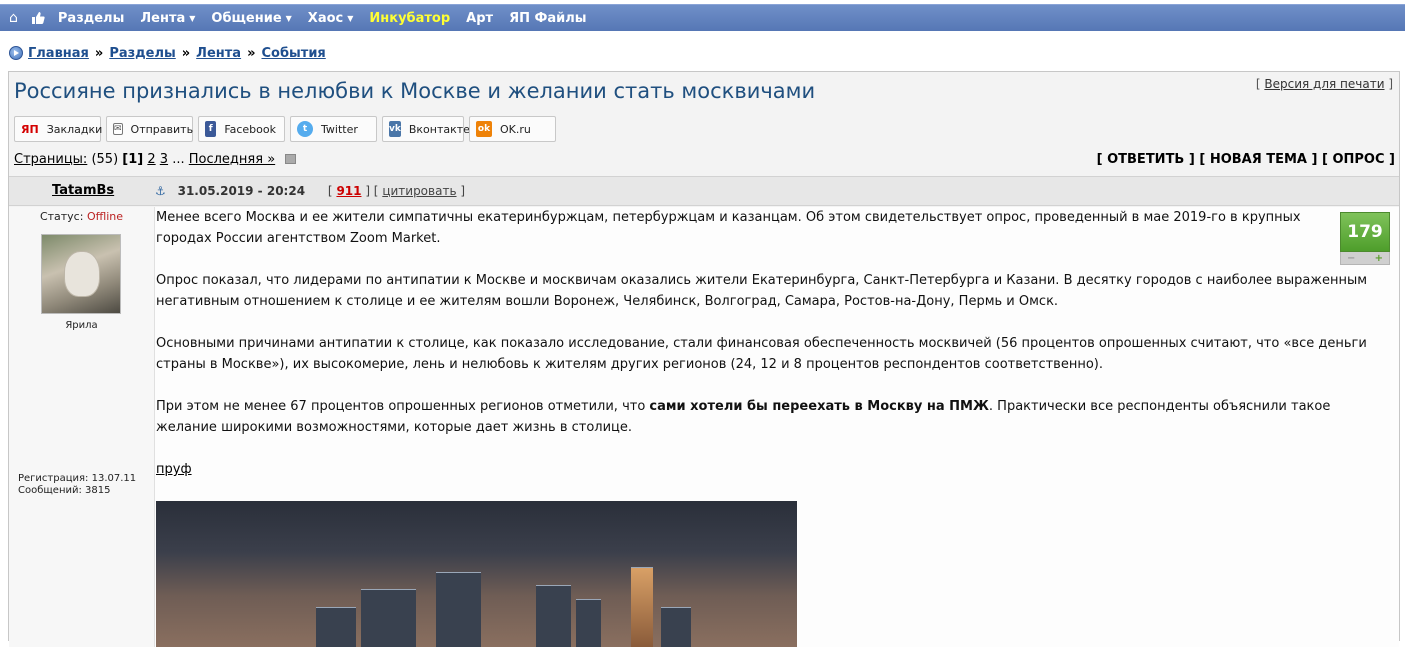 This screenshot has width=1405, height=647. What do you see at coordinates (479, 18) in the screenshot?
I see `nav-item-art: Арт` at bounding box center [479, 18].